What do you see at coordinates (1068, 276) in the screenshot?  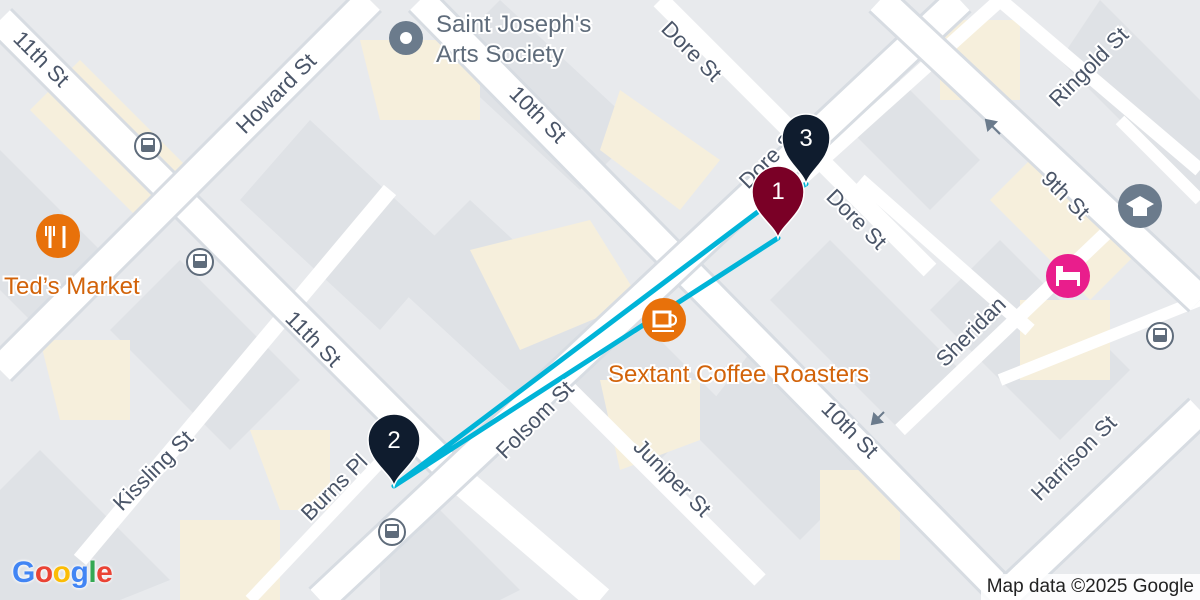 I see `poi-hotel` at bounding box center [1068, 276].